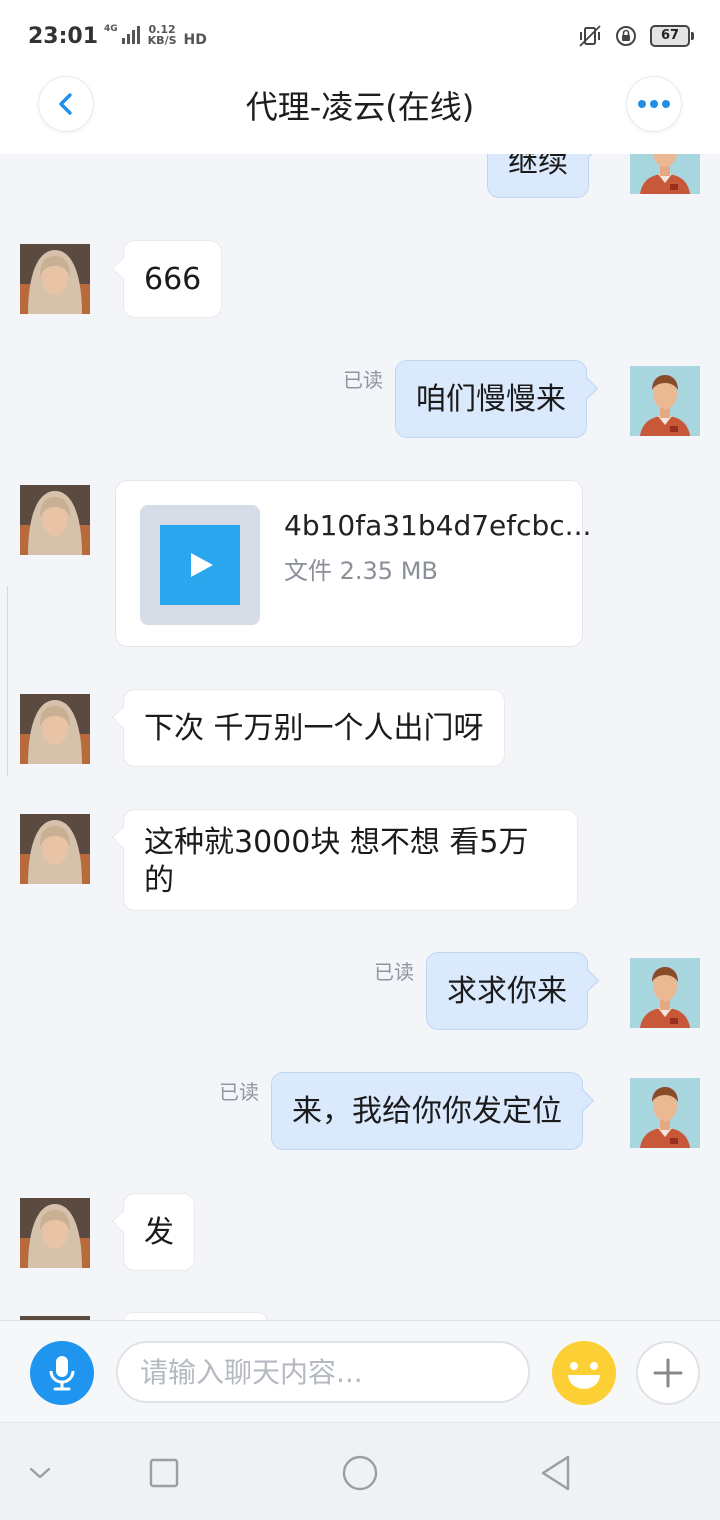  I want to click on more-actions-button, so click(668, 1373).